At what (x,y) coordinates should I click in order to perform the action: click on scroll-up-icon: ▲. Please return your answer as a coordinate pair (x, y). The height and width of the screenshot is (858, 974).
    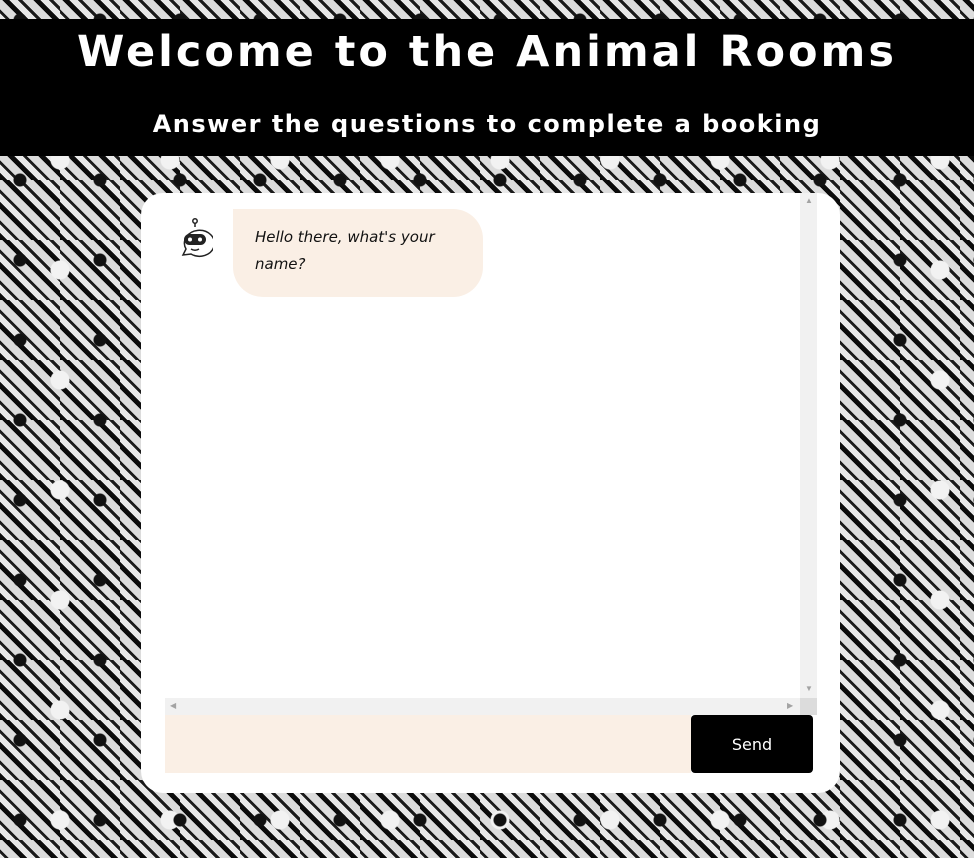
    Looking at the image, I should click on (809, 201).